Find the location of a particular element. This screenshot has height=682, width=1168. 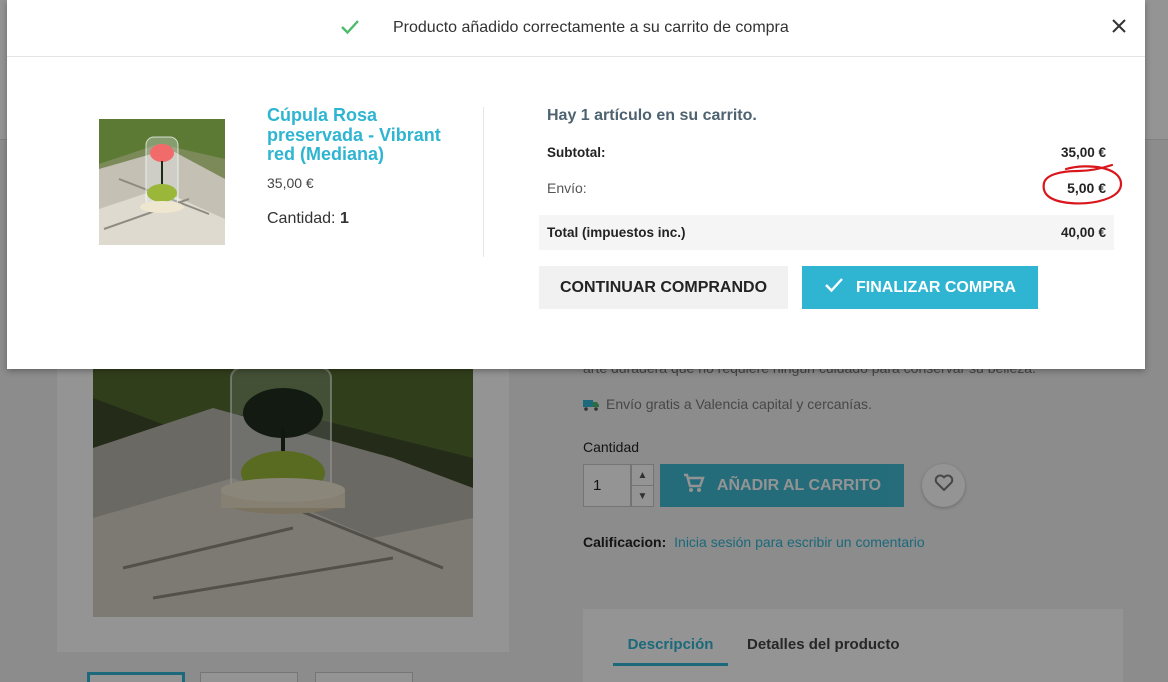

total-value: 40,00 € is located at coordinates (1083, 232).